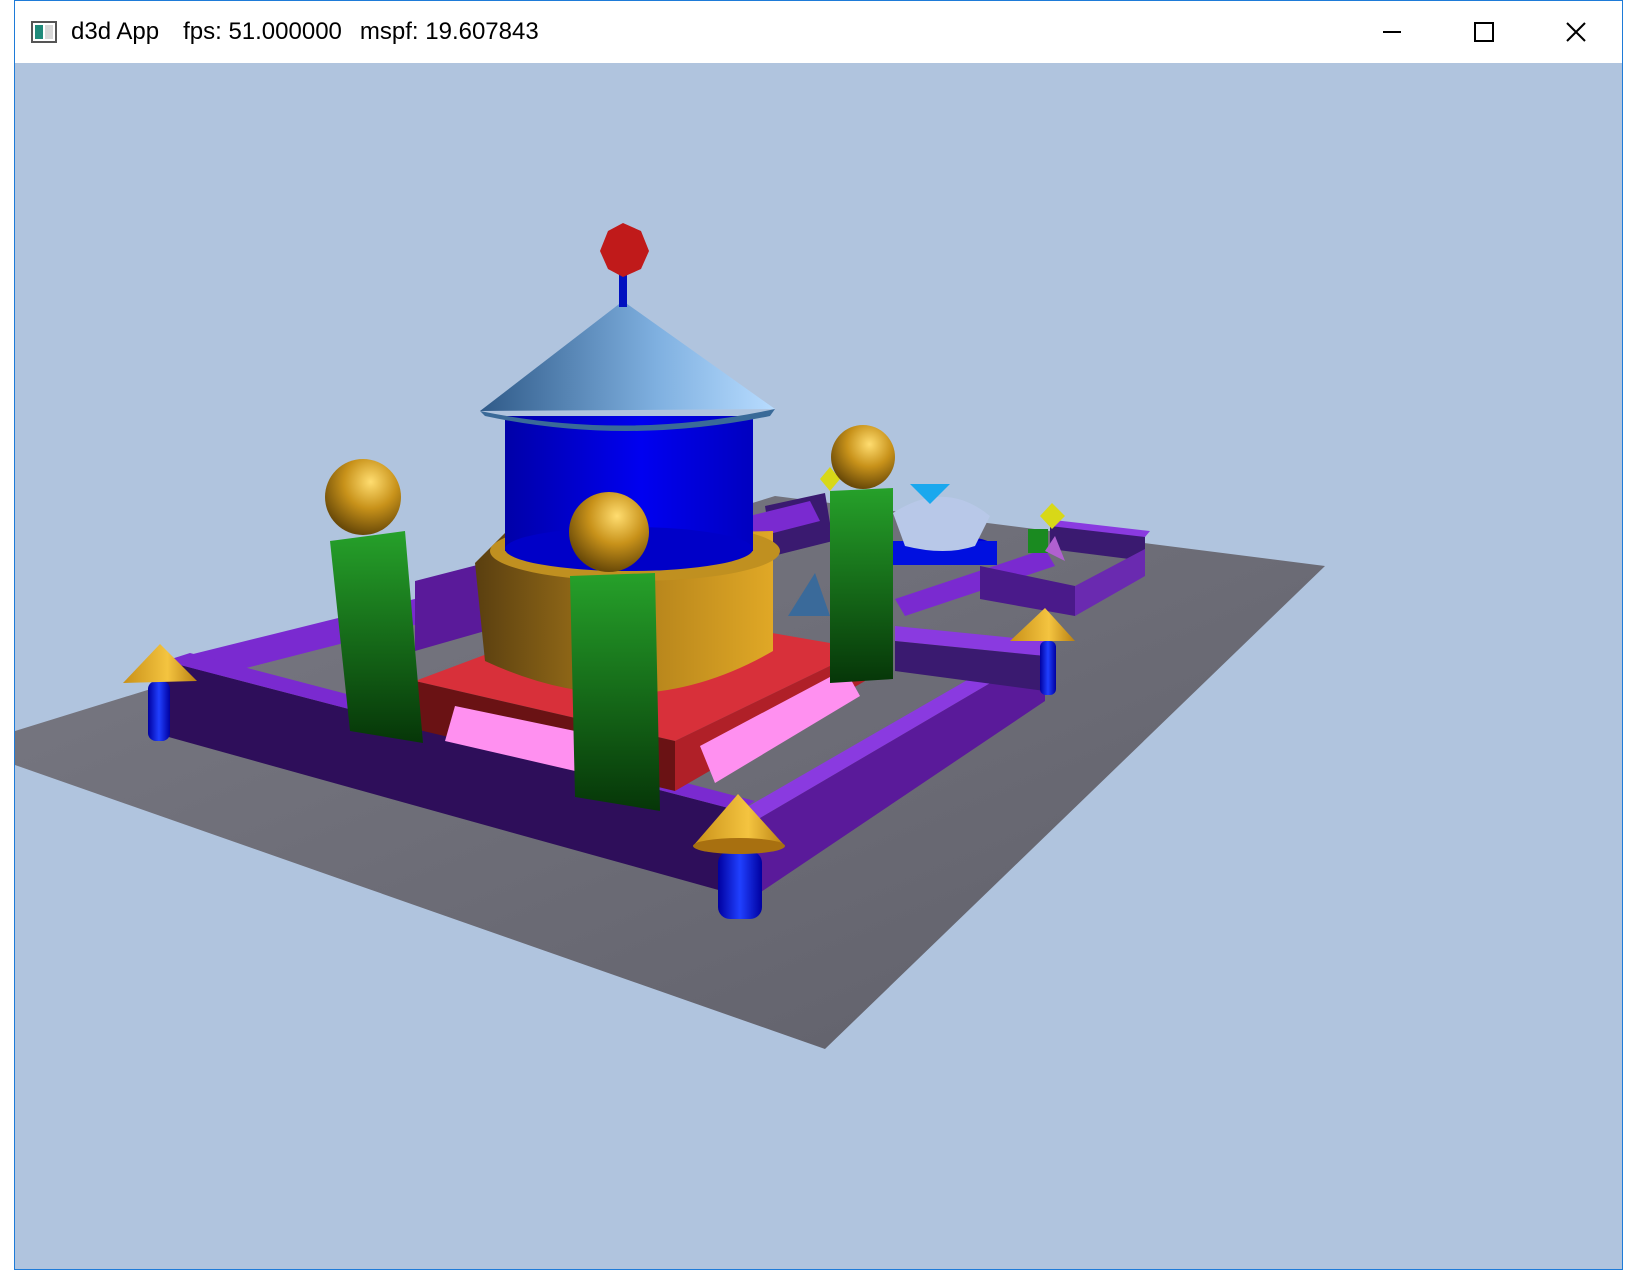 The width and height of the screenshot is (1632, 1278). I want to click on minimize-icon, so click(1392, 32).